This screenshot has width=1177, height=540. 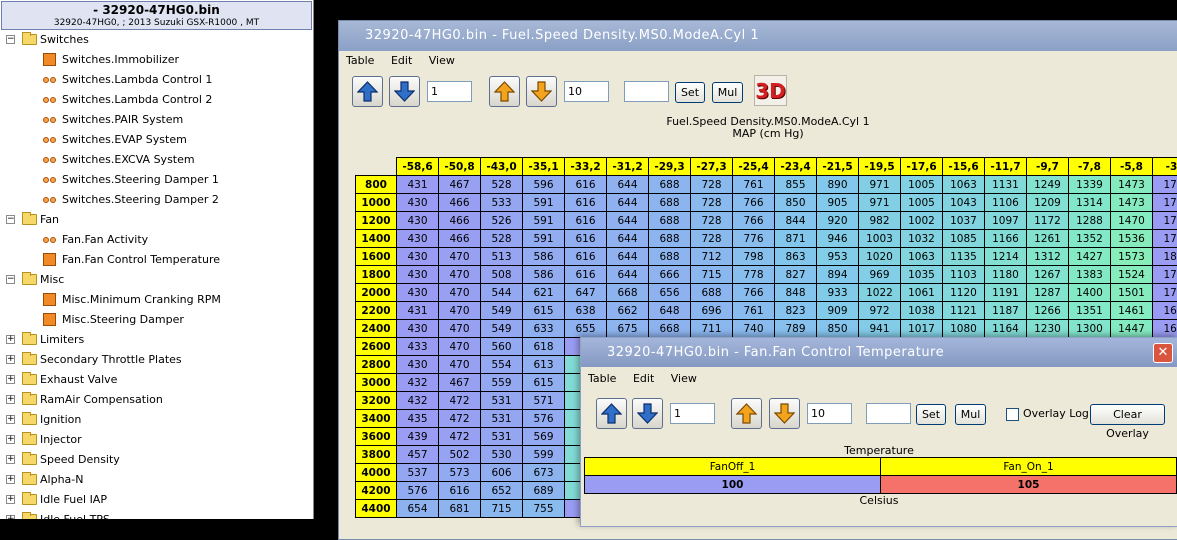 I want to click on fuel-cell: 681, so click(x=460, y=509).